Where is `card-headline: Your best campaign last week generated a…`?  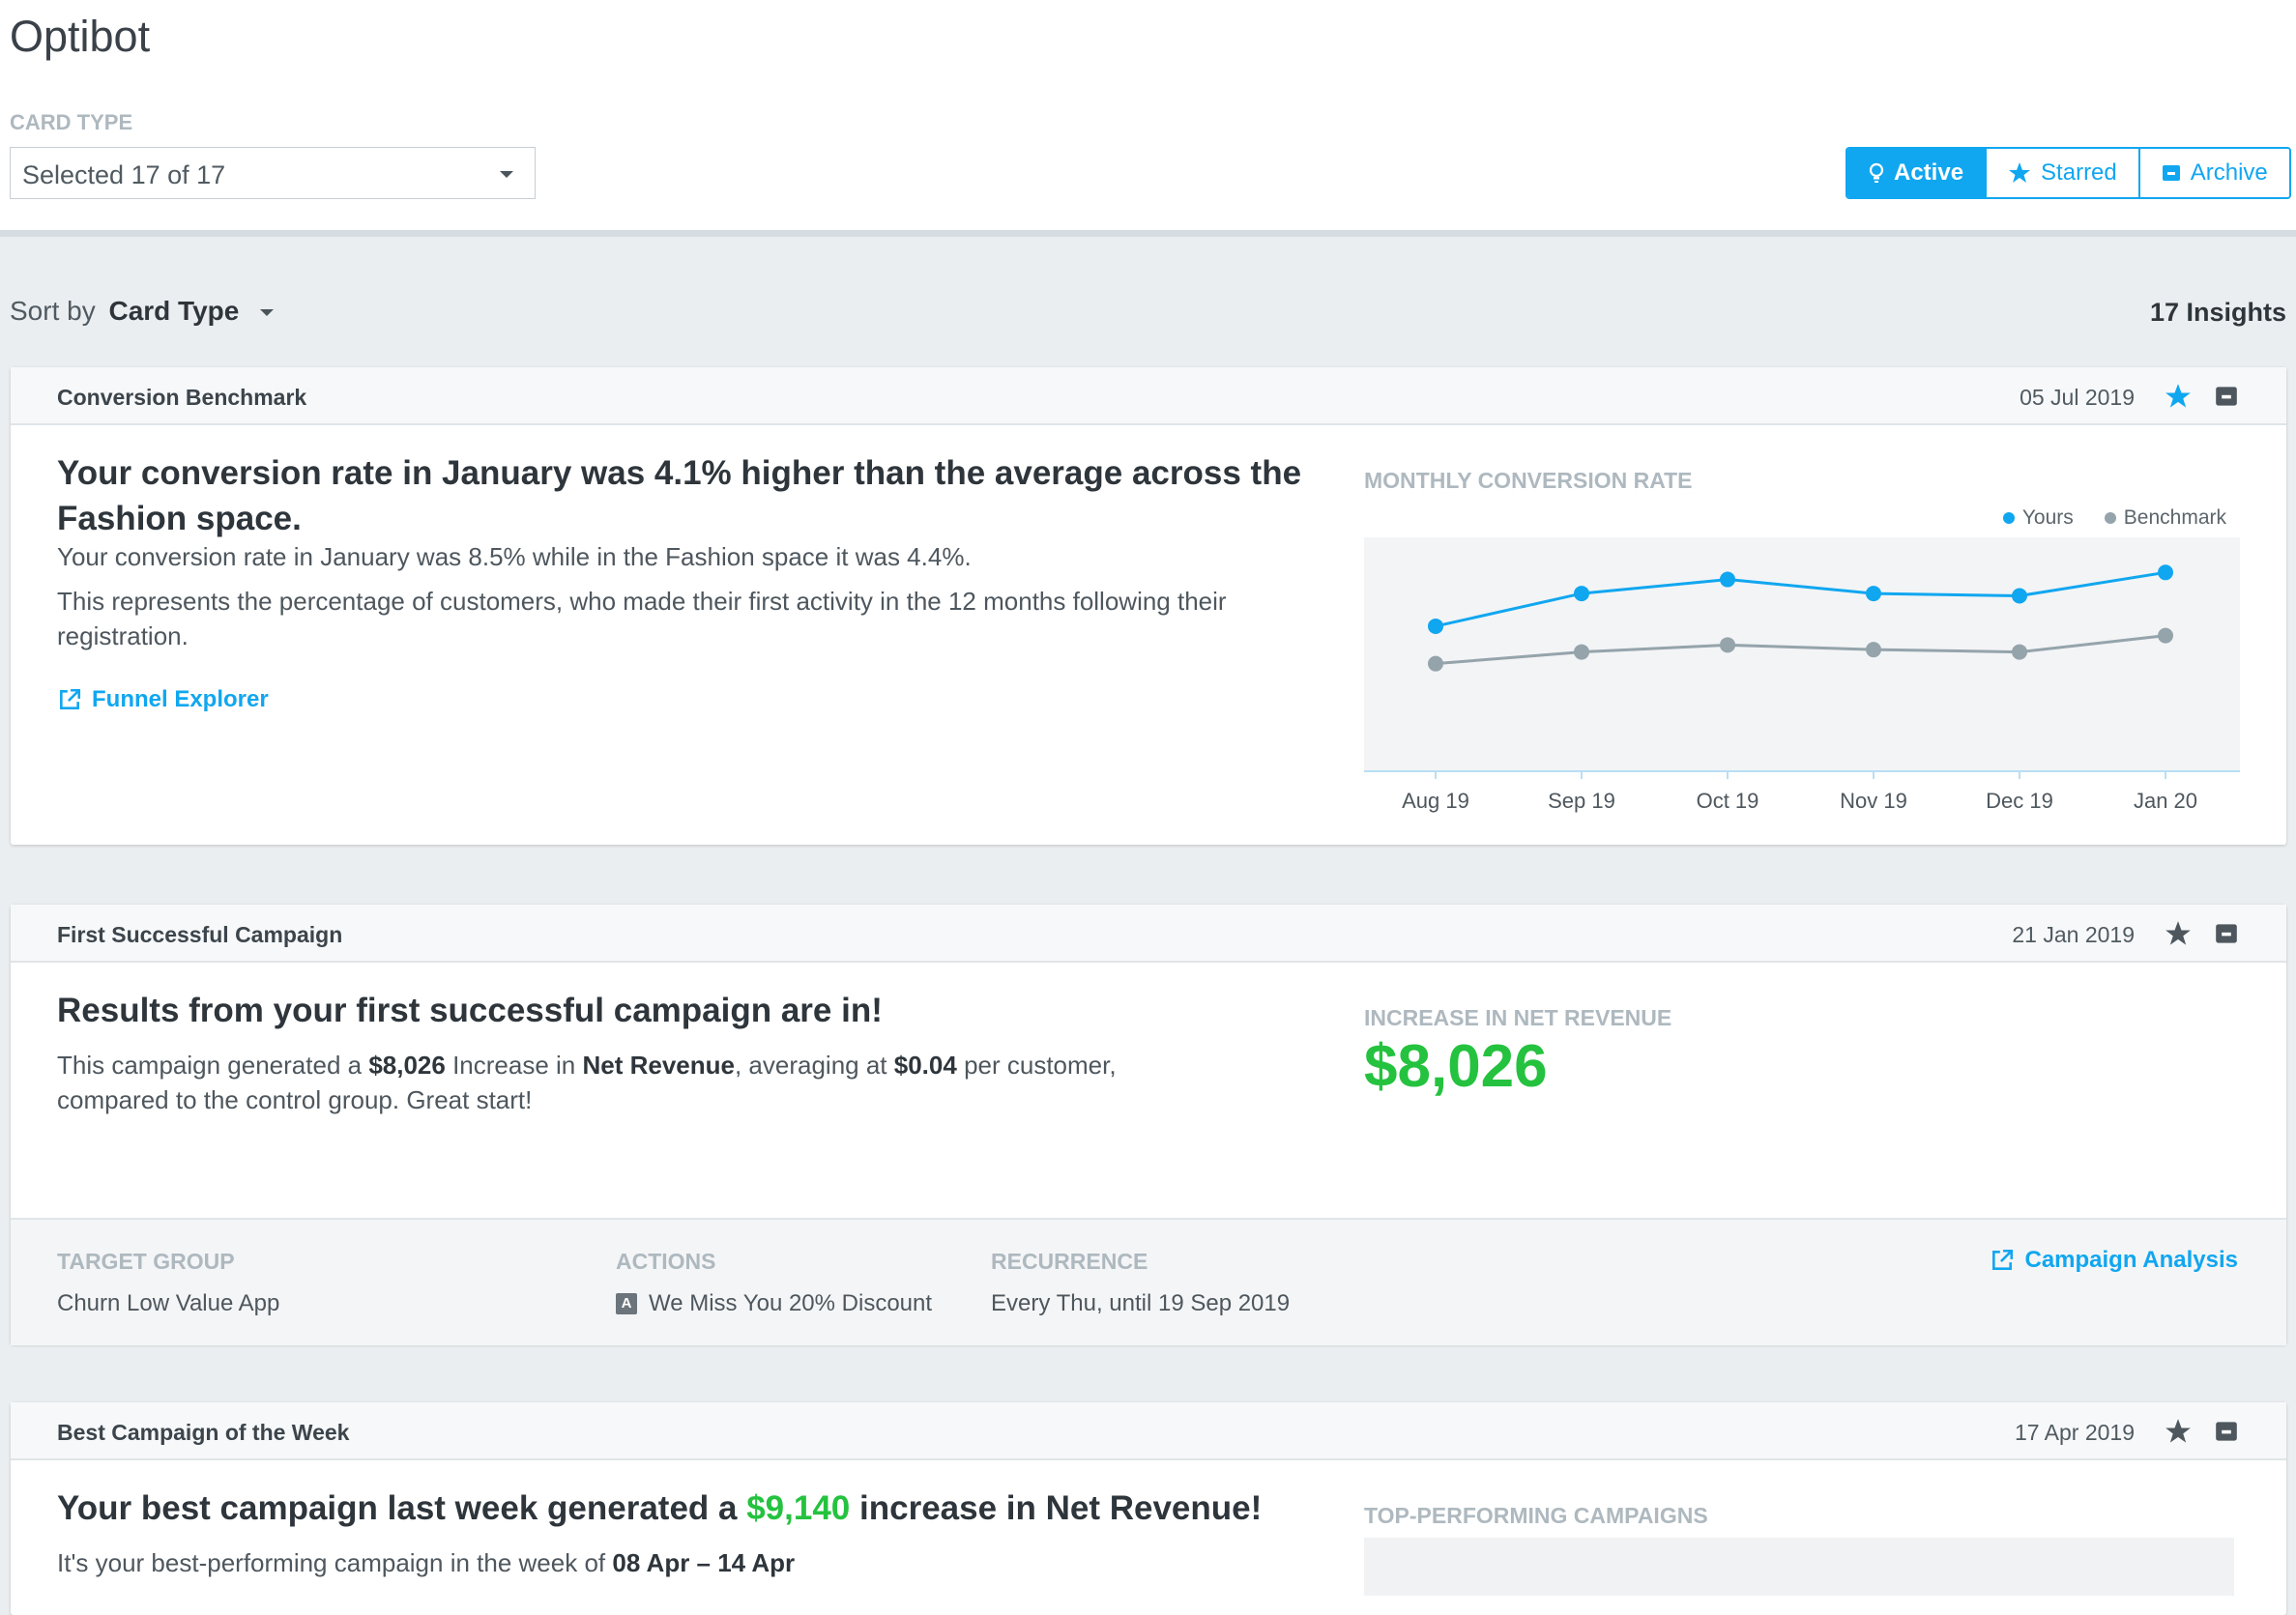 card-headline: Your best campaign last week generated a… is located at coordinates (685, 1508).